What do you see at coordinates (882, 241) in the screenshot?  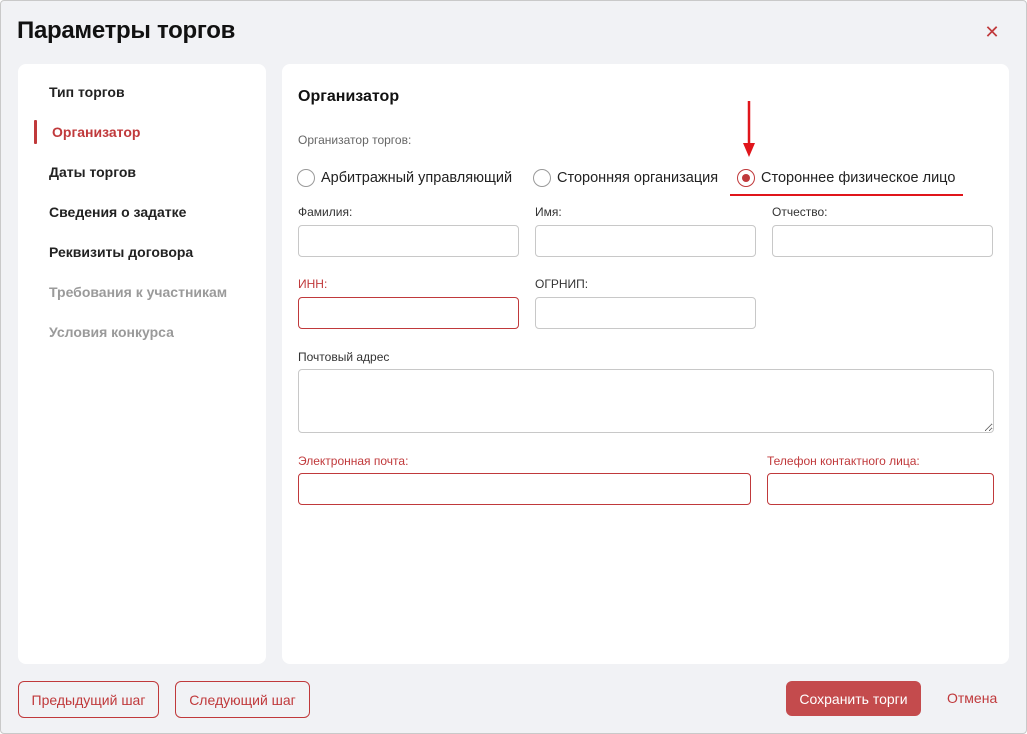 I see `patronymic-field` at bounding box center [882, 241].